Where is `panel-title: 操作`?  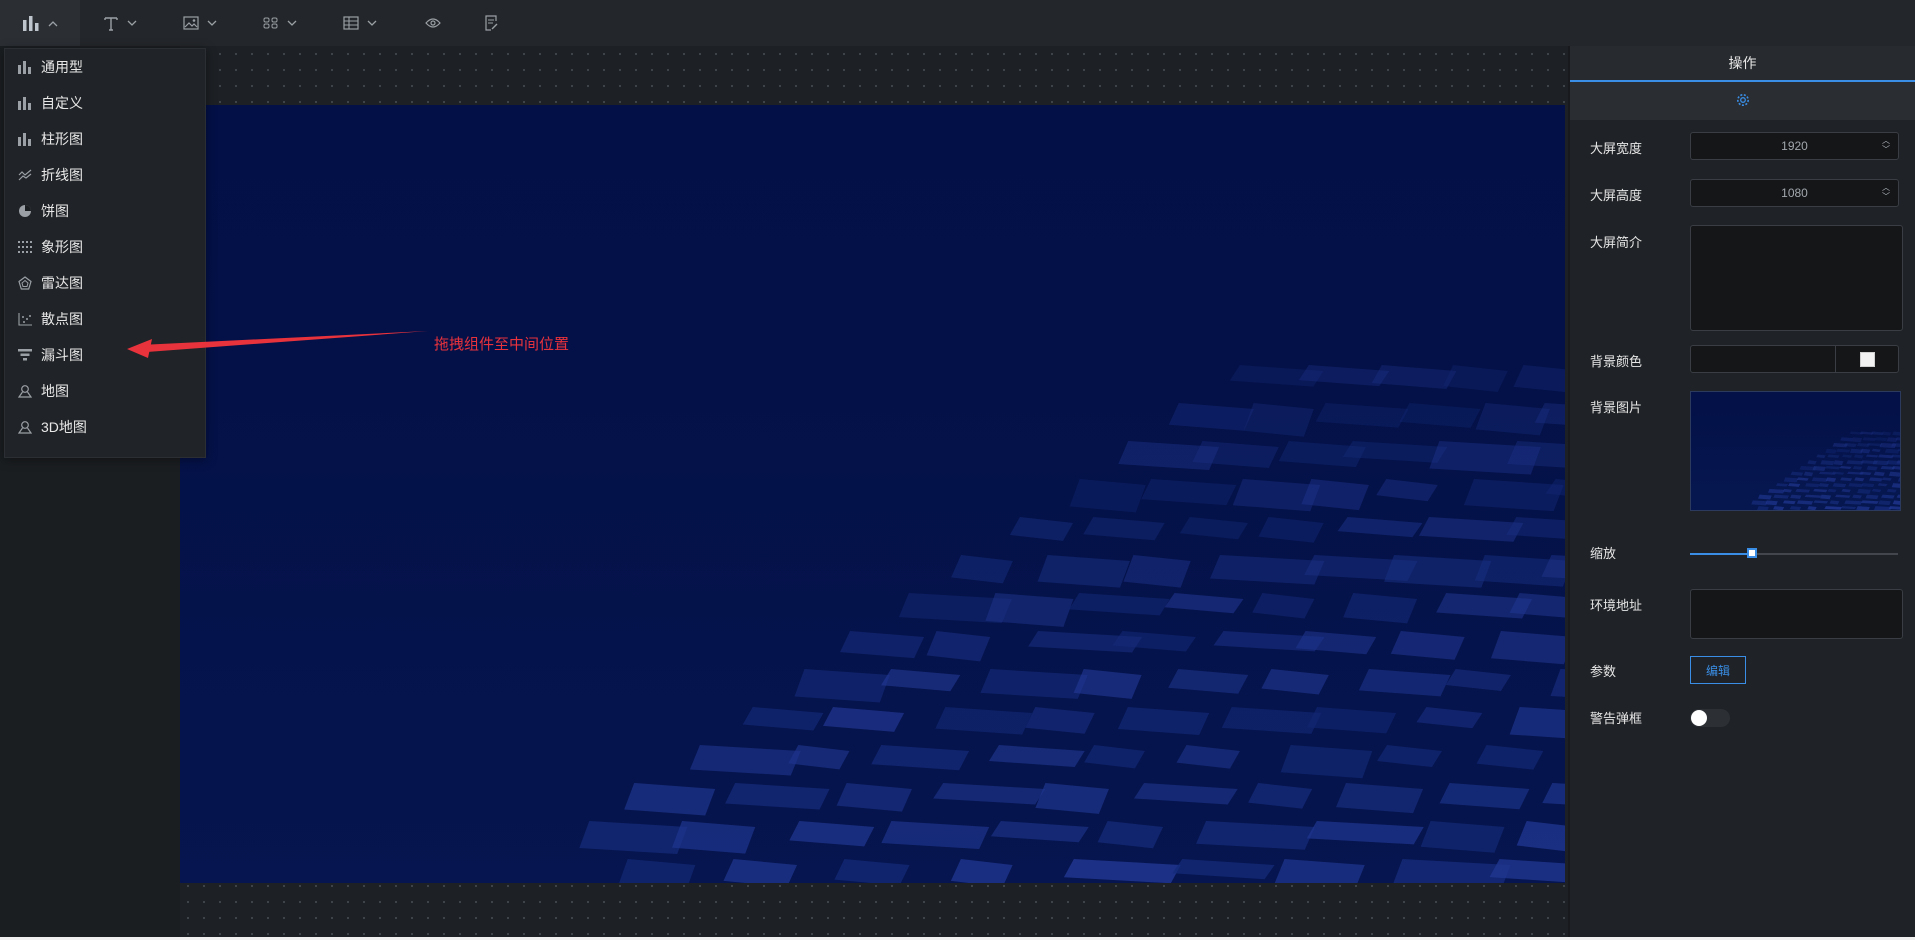 panel-title: 操作 is located at coordinates (1742, 64).